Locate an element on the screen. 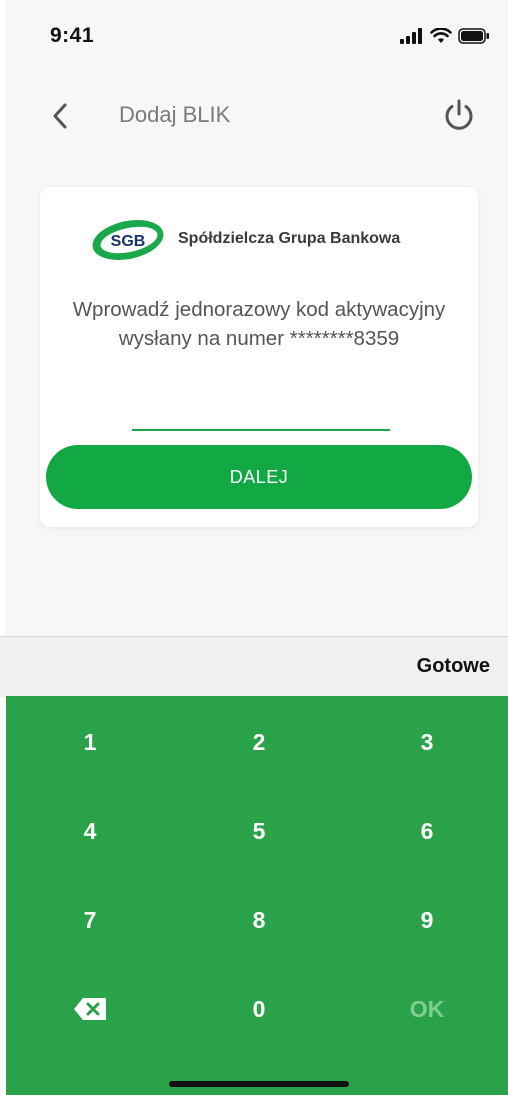 The height and width of the screenshot is (1095, 508). keyboard-accessory-bar: Gotowe is located at coordinates (254, 666).